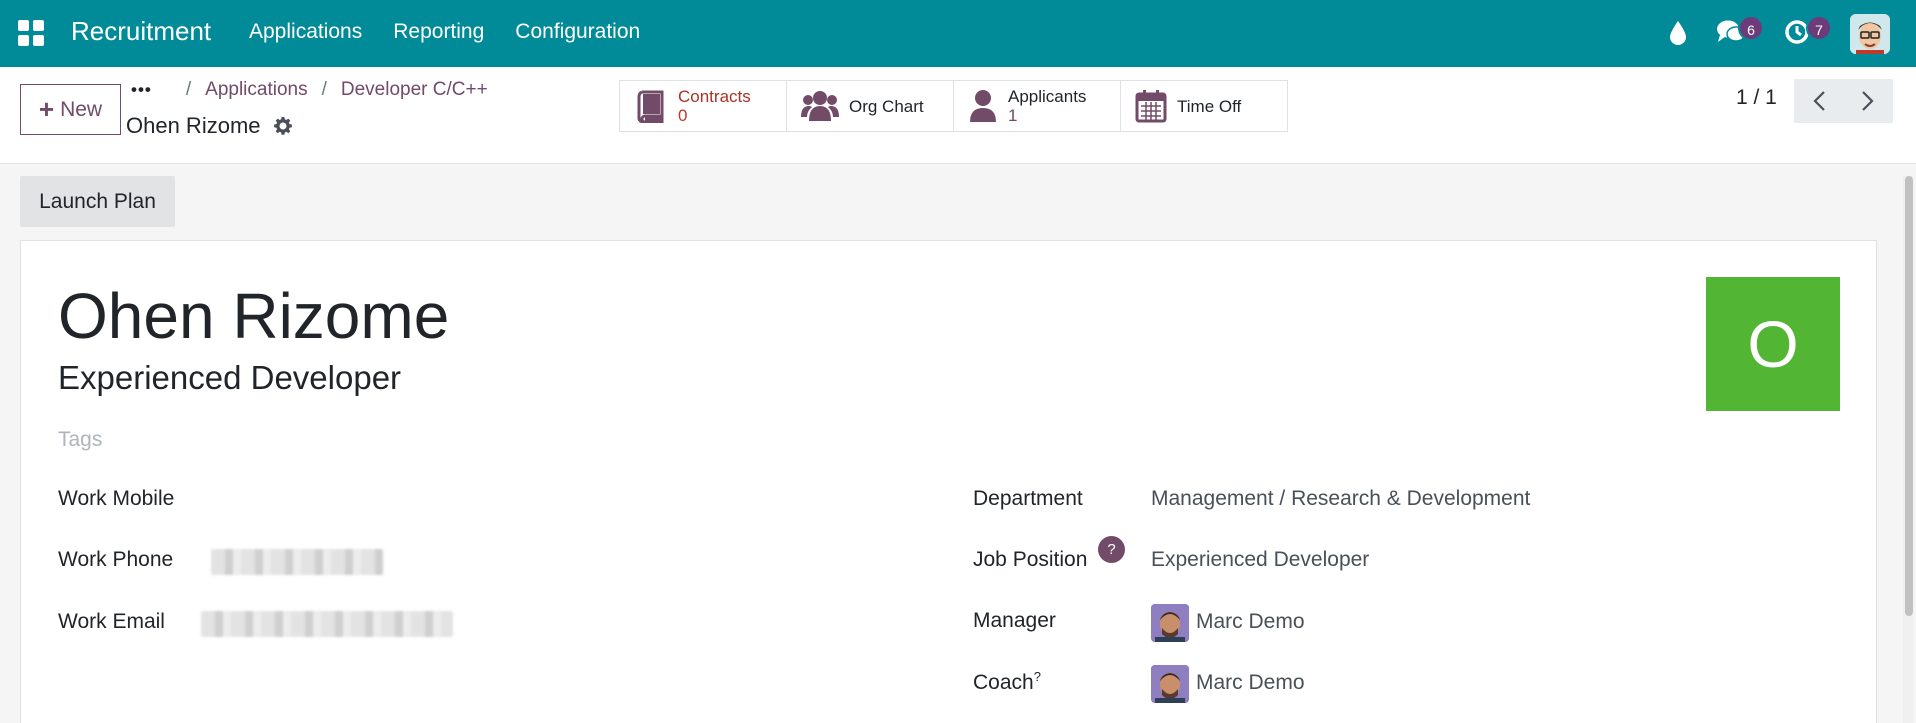  Describe the element at coordinates (1151, 106) in the screenshot. I see `calendar-icon` at that location.